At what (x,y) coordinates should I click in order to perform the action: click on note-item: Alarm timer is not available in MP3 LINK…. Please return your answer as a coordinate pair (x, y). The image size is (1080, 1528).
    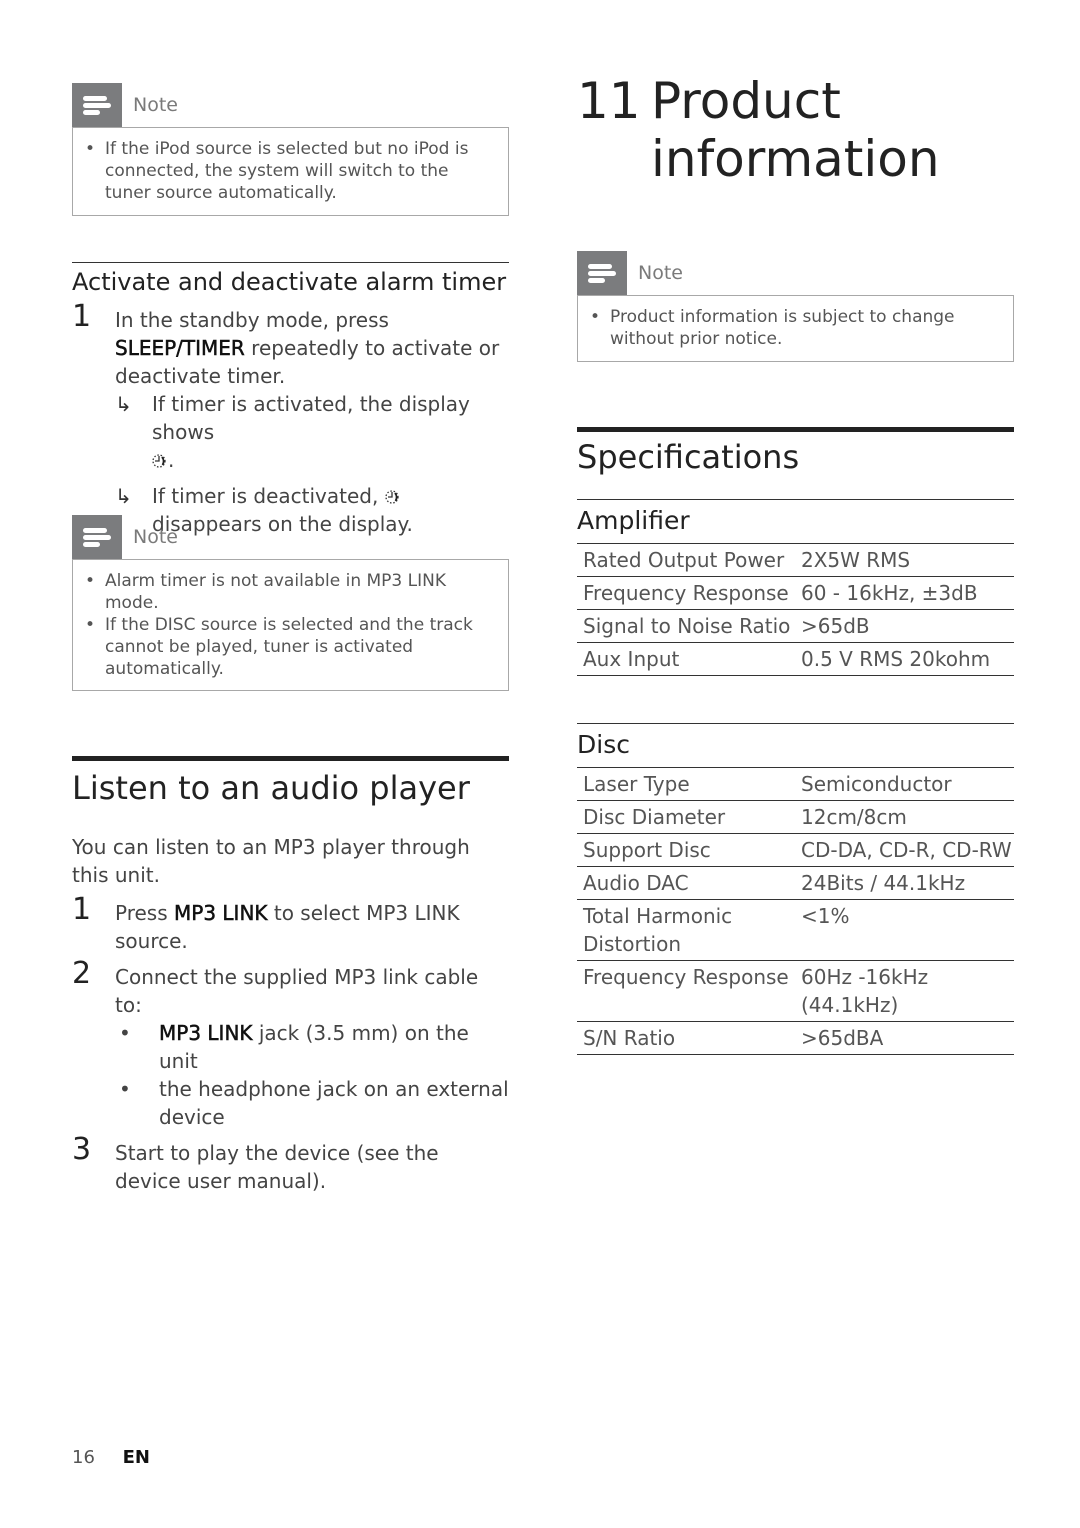
    Looking at the image, I should click on (288, 592).